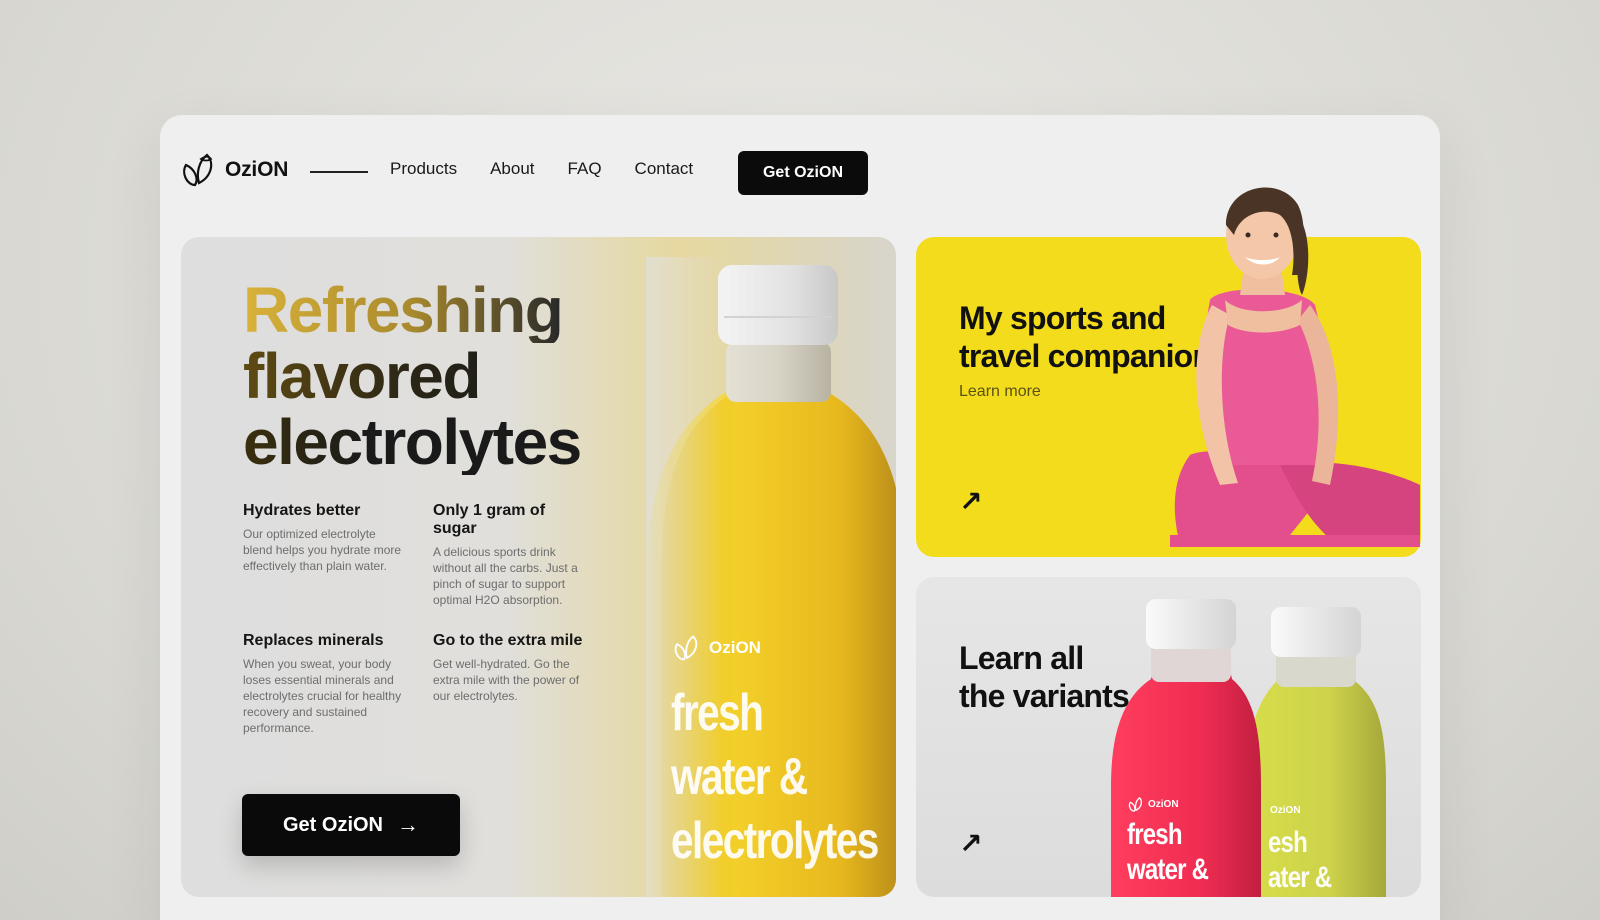  I want to click on red-bottle-label-line: fresh, so click(1154, 834).